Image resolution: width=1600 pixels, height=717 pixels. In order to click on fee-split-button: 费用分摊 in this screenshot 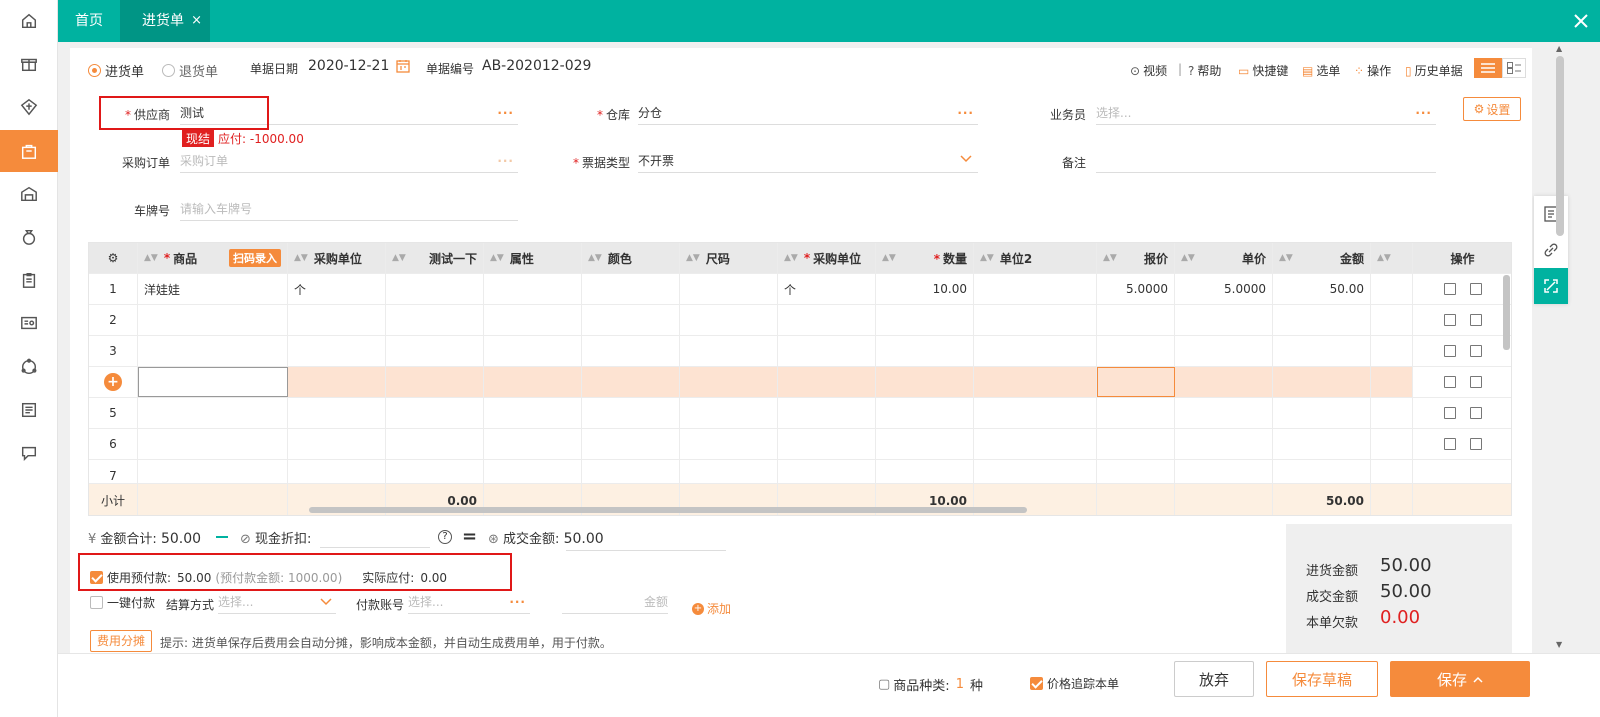, I will do `click(121, 641)`.